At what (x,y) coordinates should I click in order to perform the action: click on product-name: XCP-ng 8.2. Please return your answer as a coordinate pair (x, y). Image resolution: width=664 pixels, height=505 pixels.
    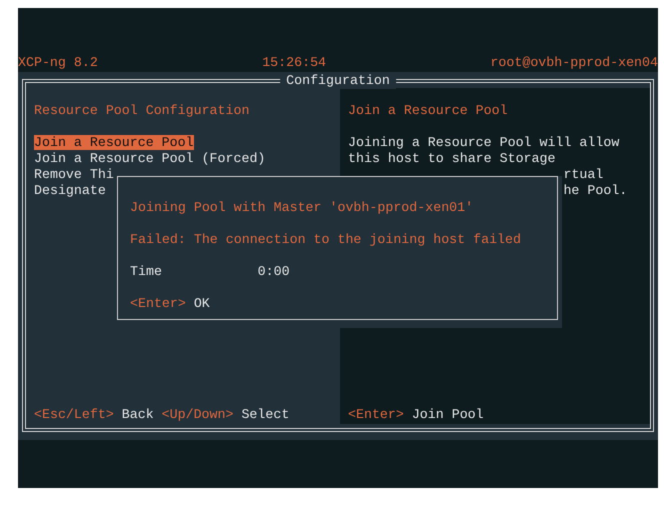
    Looking at the image, I should click on (58, 63).